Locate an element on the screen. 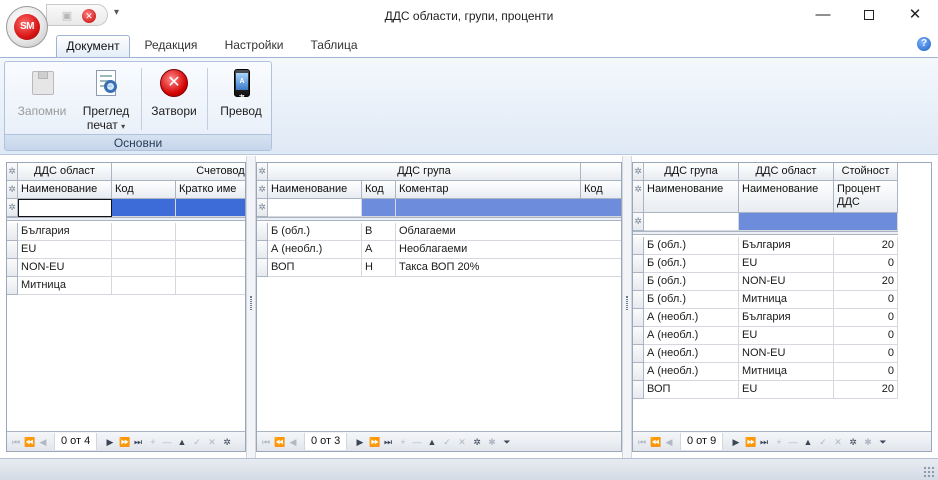 The width and height of the screenshot is (938, 480). cell-name: Митница is located at coordinates (65, 286).